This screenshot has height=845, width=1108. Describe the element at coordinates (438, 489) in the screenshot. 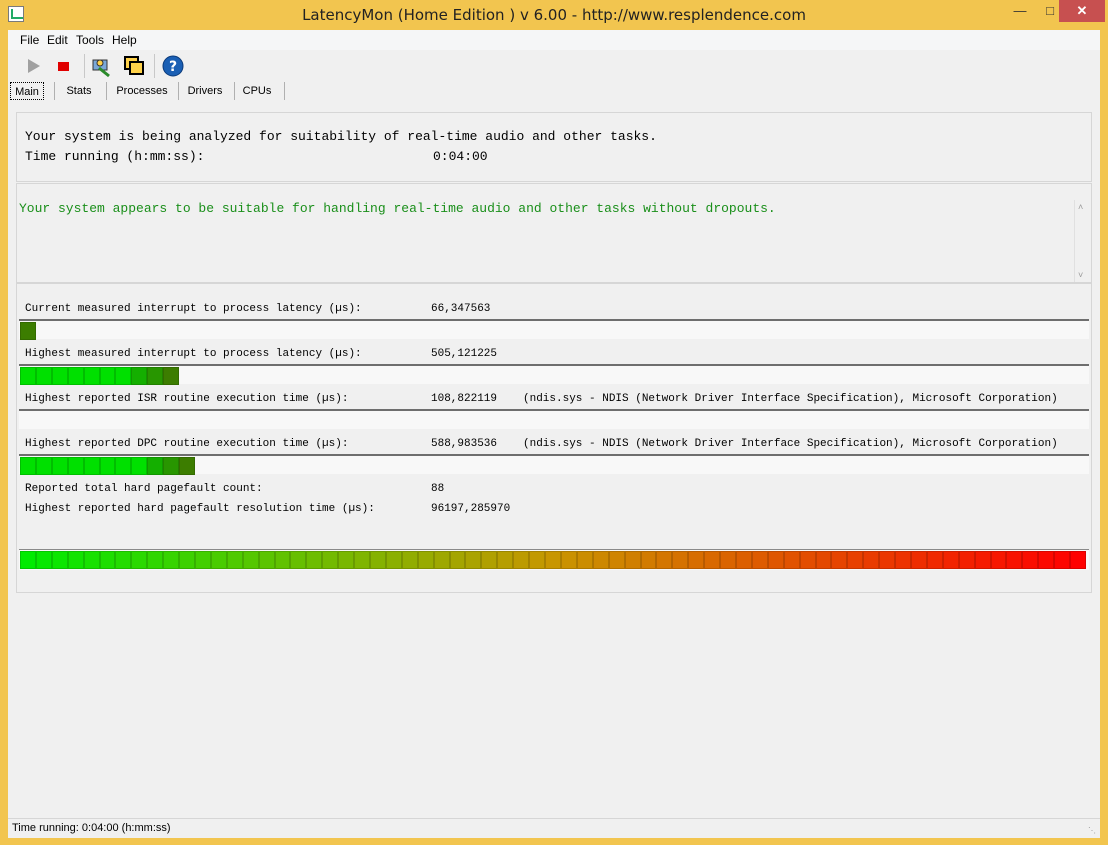

I see `metric-value: 88` at that location.